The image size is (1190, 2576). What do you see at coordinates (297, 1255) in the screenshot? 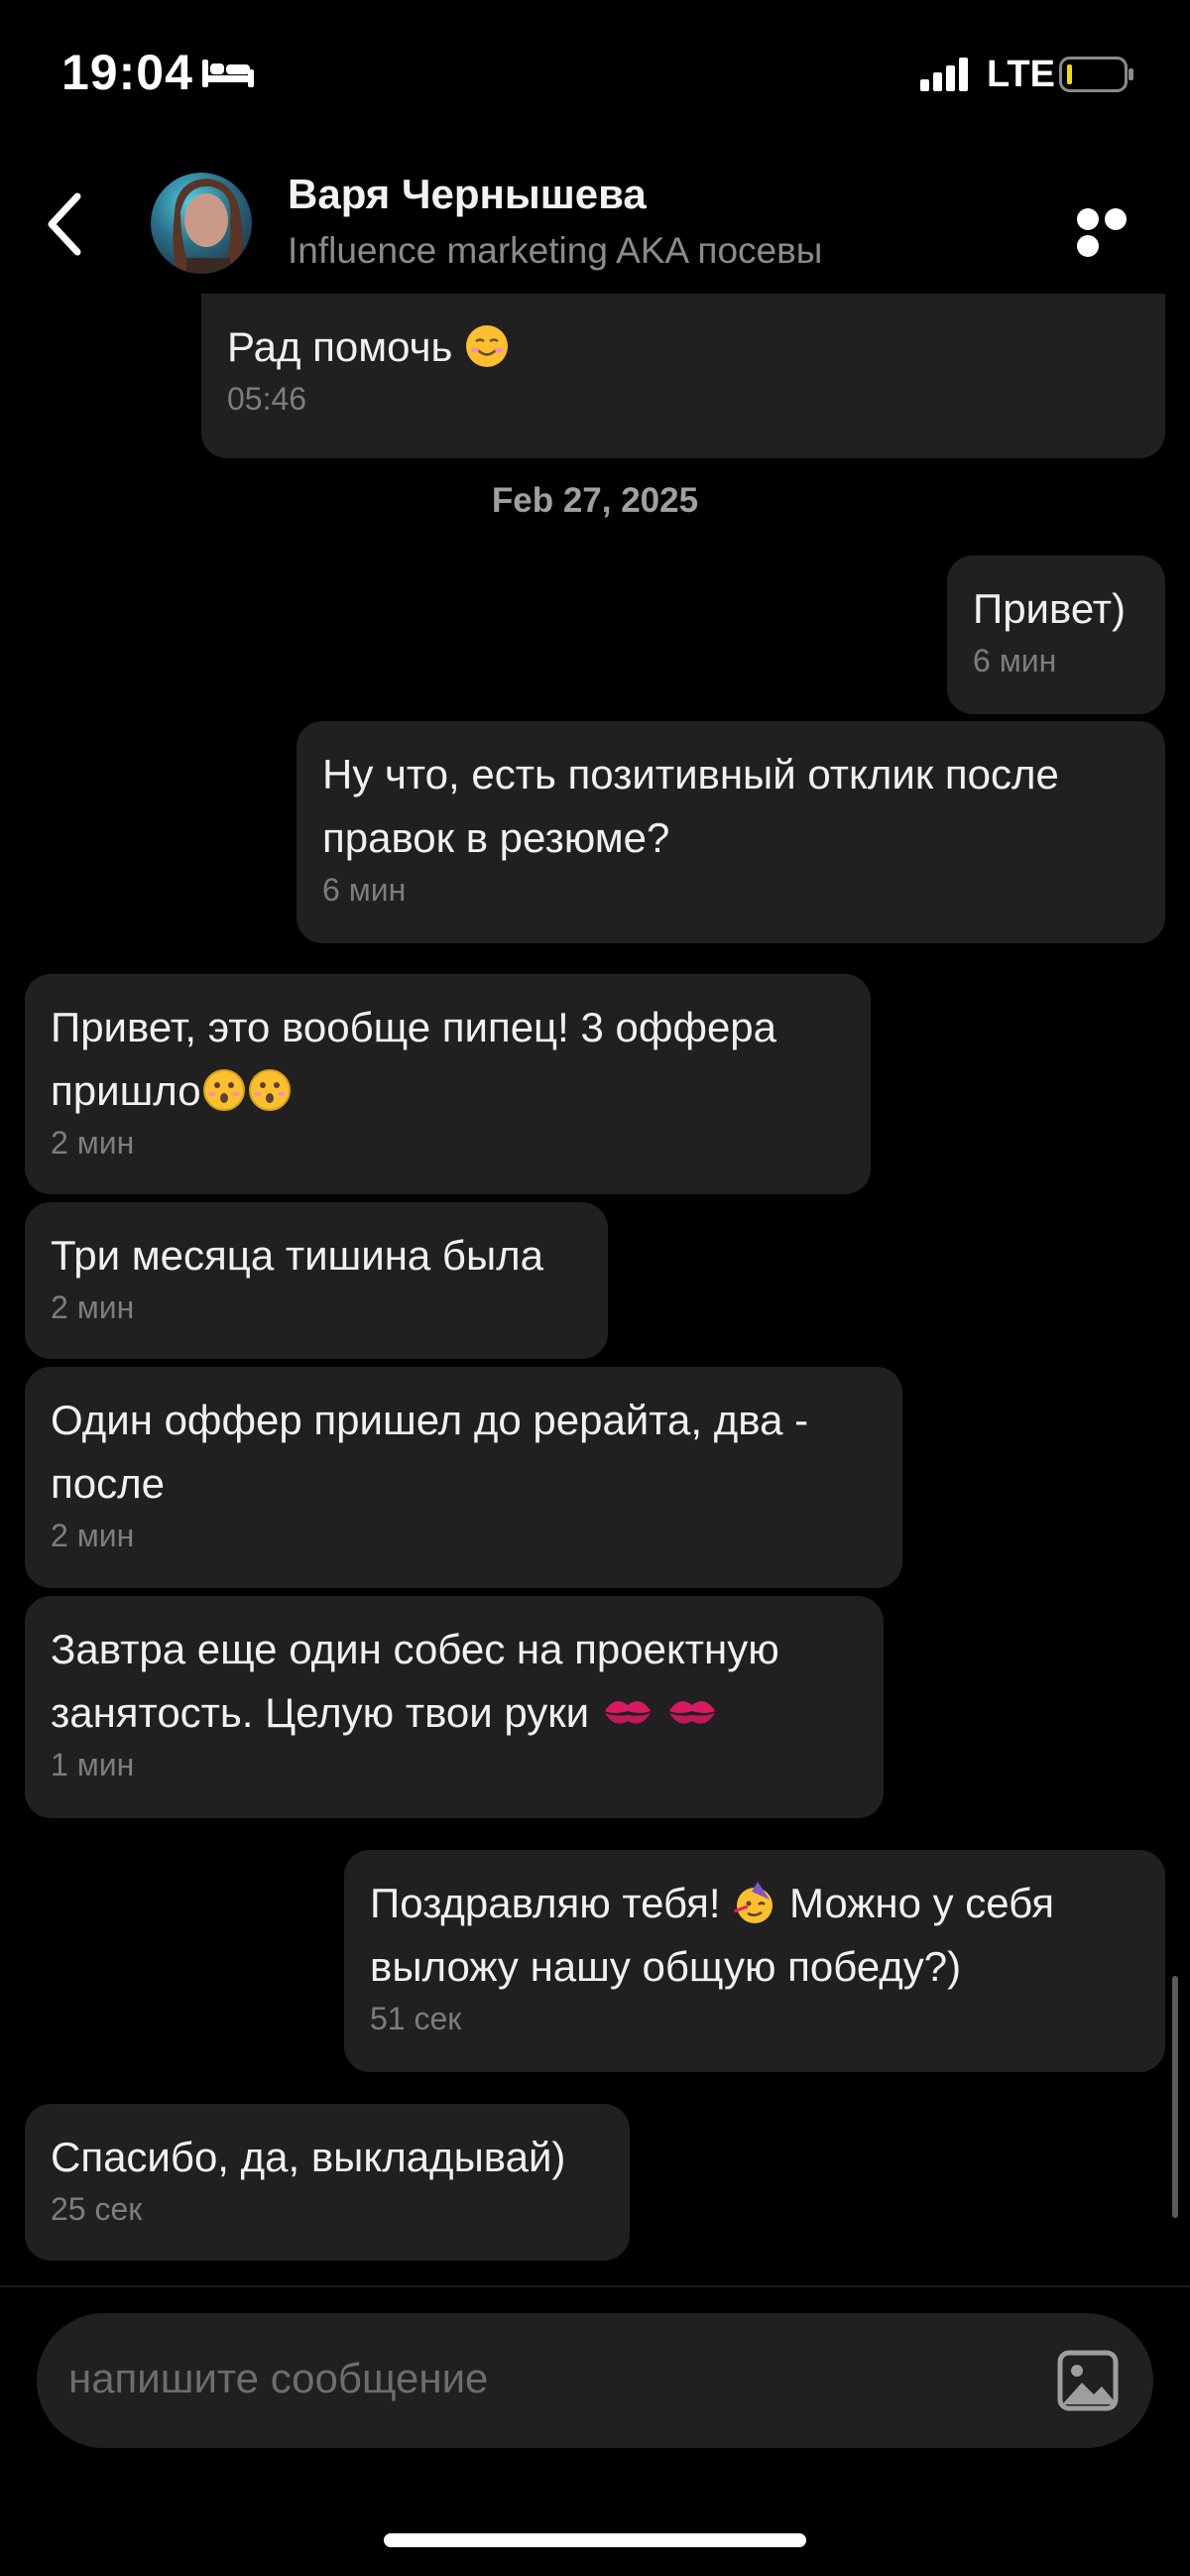
I see `message-text: Три месяца тишина была` at bounding box center [297, 1255].